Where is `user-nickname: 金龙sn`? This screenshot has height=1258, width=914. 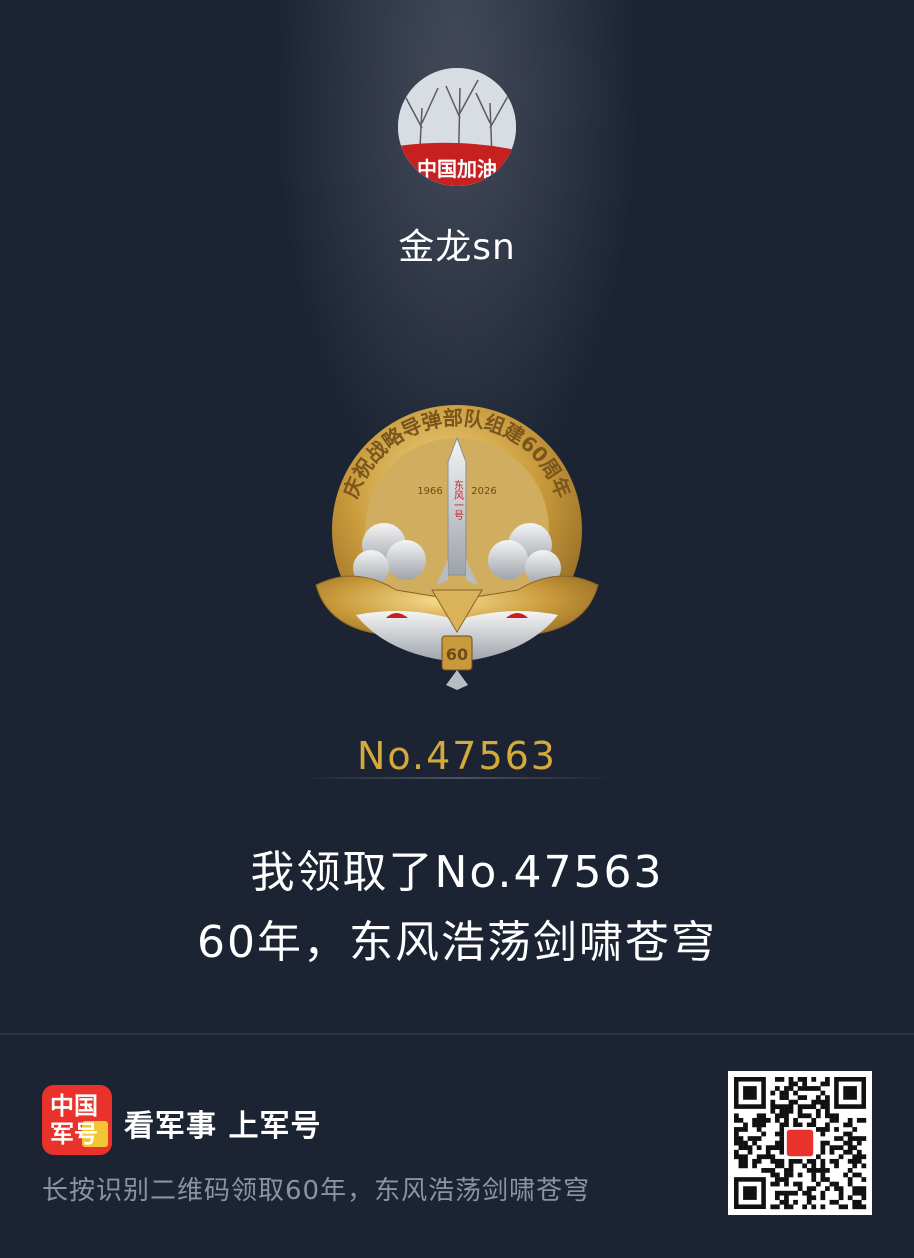
user-nickname: 金龙sn is located at coordinates (457, 247).